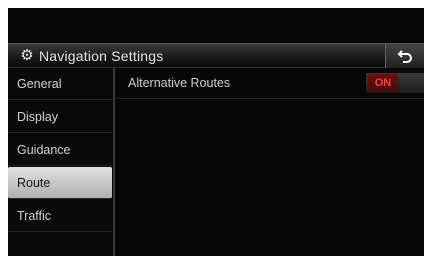 This screenshot has width=428, height=260. I want to click on setting-label: Alternative Routes, so click(179, 83).